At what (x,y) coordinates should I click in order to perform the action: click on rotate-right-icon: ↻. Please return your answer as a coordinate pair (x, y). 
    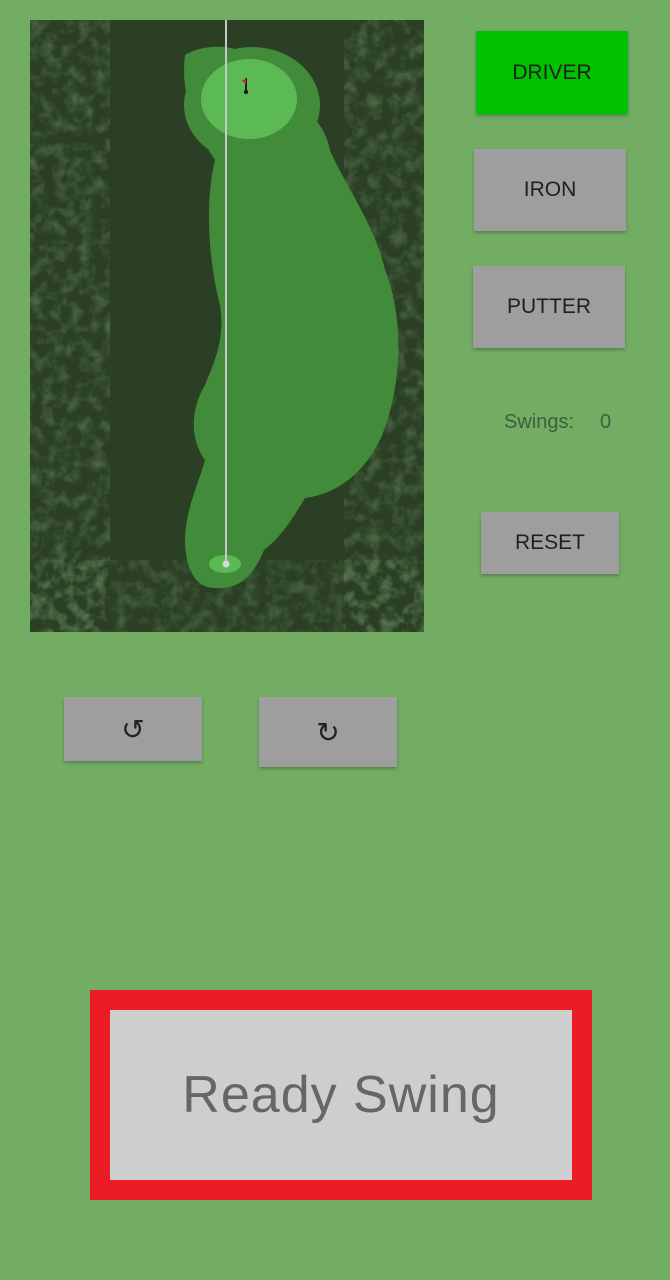
    Looking at the image, I should click on (328, 732).